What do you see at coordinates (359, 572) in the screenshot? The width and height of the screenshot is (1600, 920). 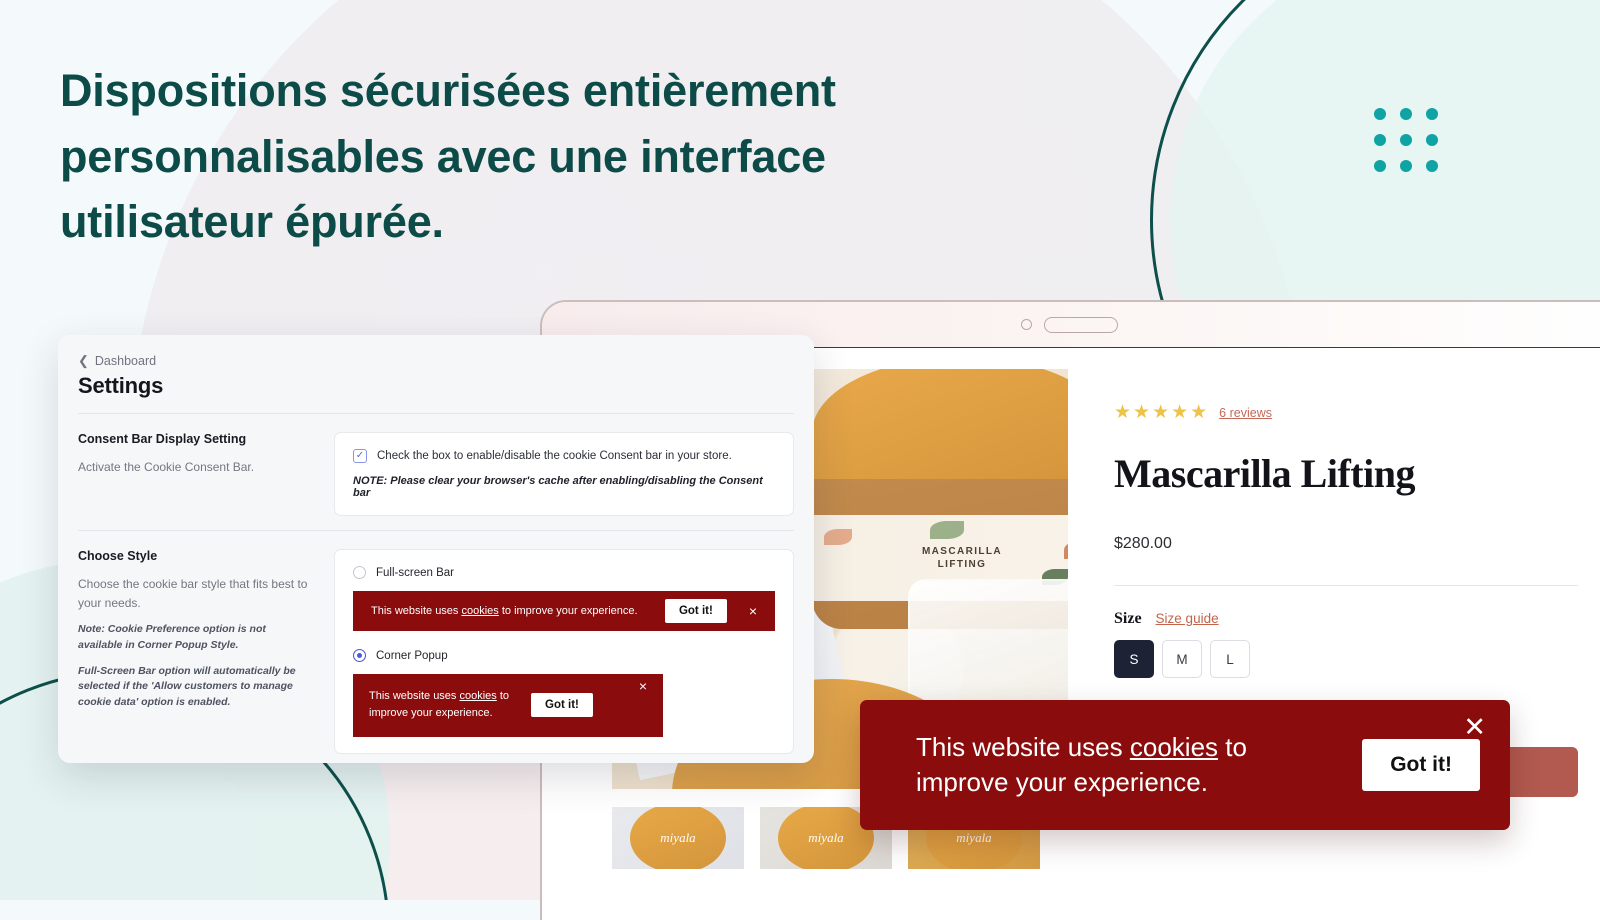 I see `radio-unselected-icon` at bounding box center [359, 572].